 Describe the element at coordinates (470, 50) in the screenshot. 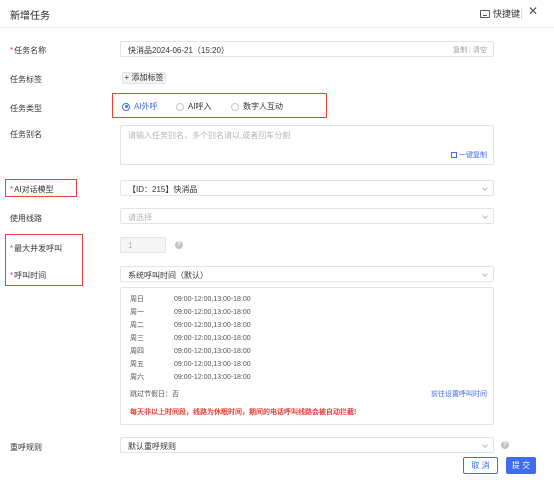

I see `task-name-actions: 复制 | 清空` at that location.